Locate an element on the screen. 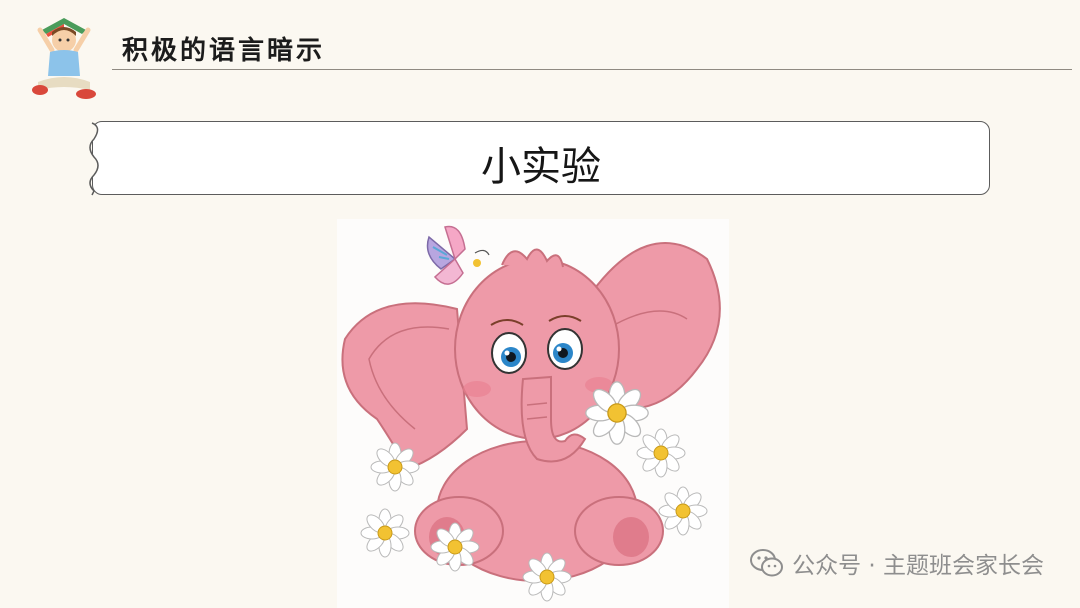 This screenshot has height=608, width=1080. banner-title: 小实验 is located at coordinates (541, 167).